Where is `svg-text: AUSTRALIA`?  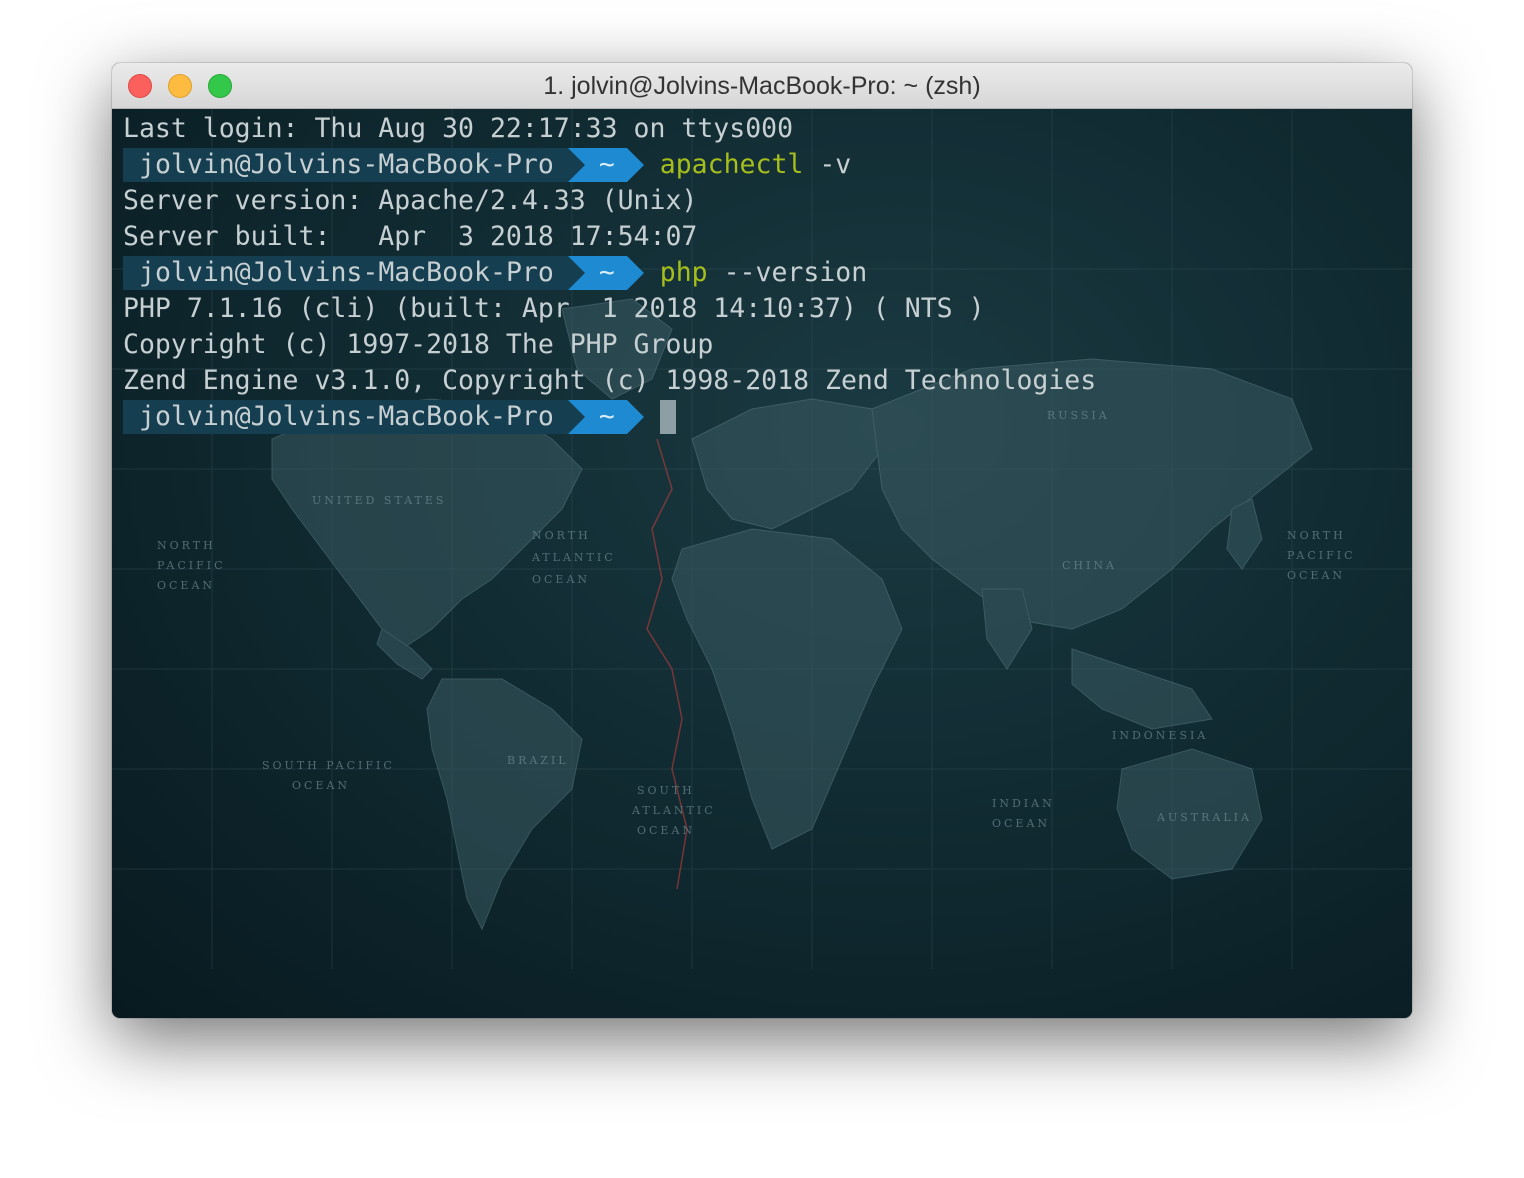
svg-text: AUSTRALIA is located at coordinates (1204, 817).